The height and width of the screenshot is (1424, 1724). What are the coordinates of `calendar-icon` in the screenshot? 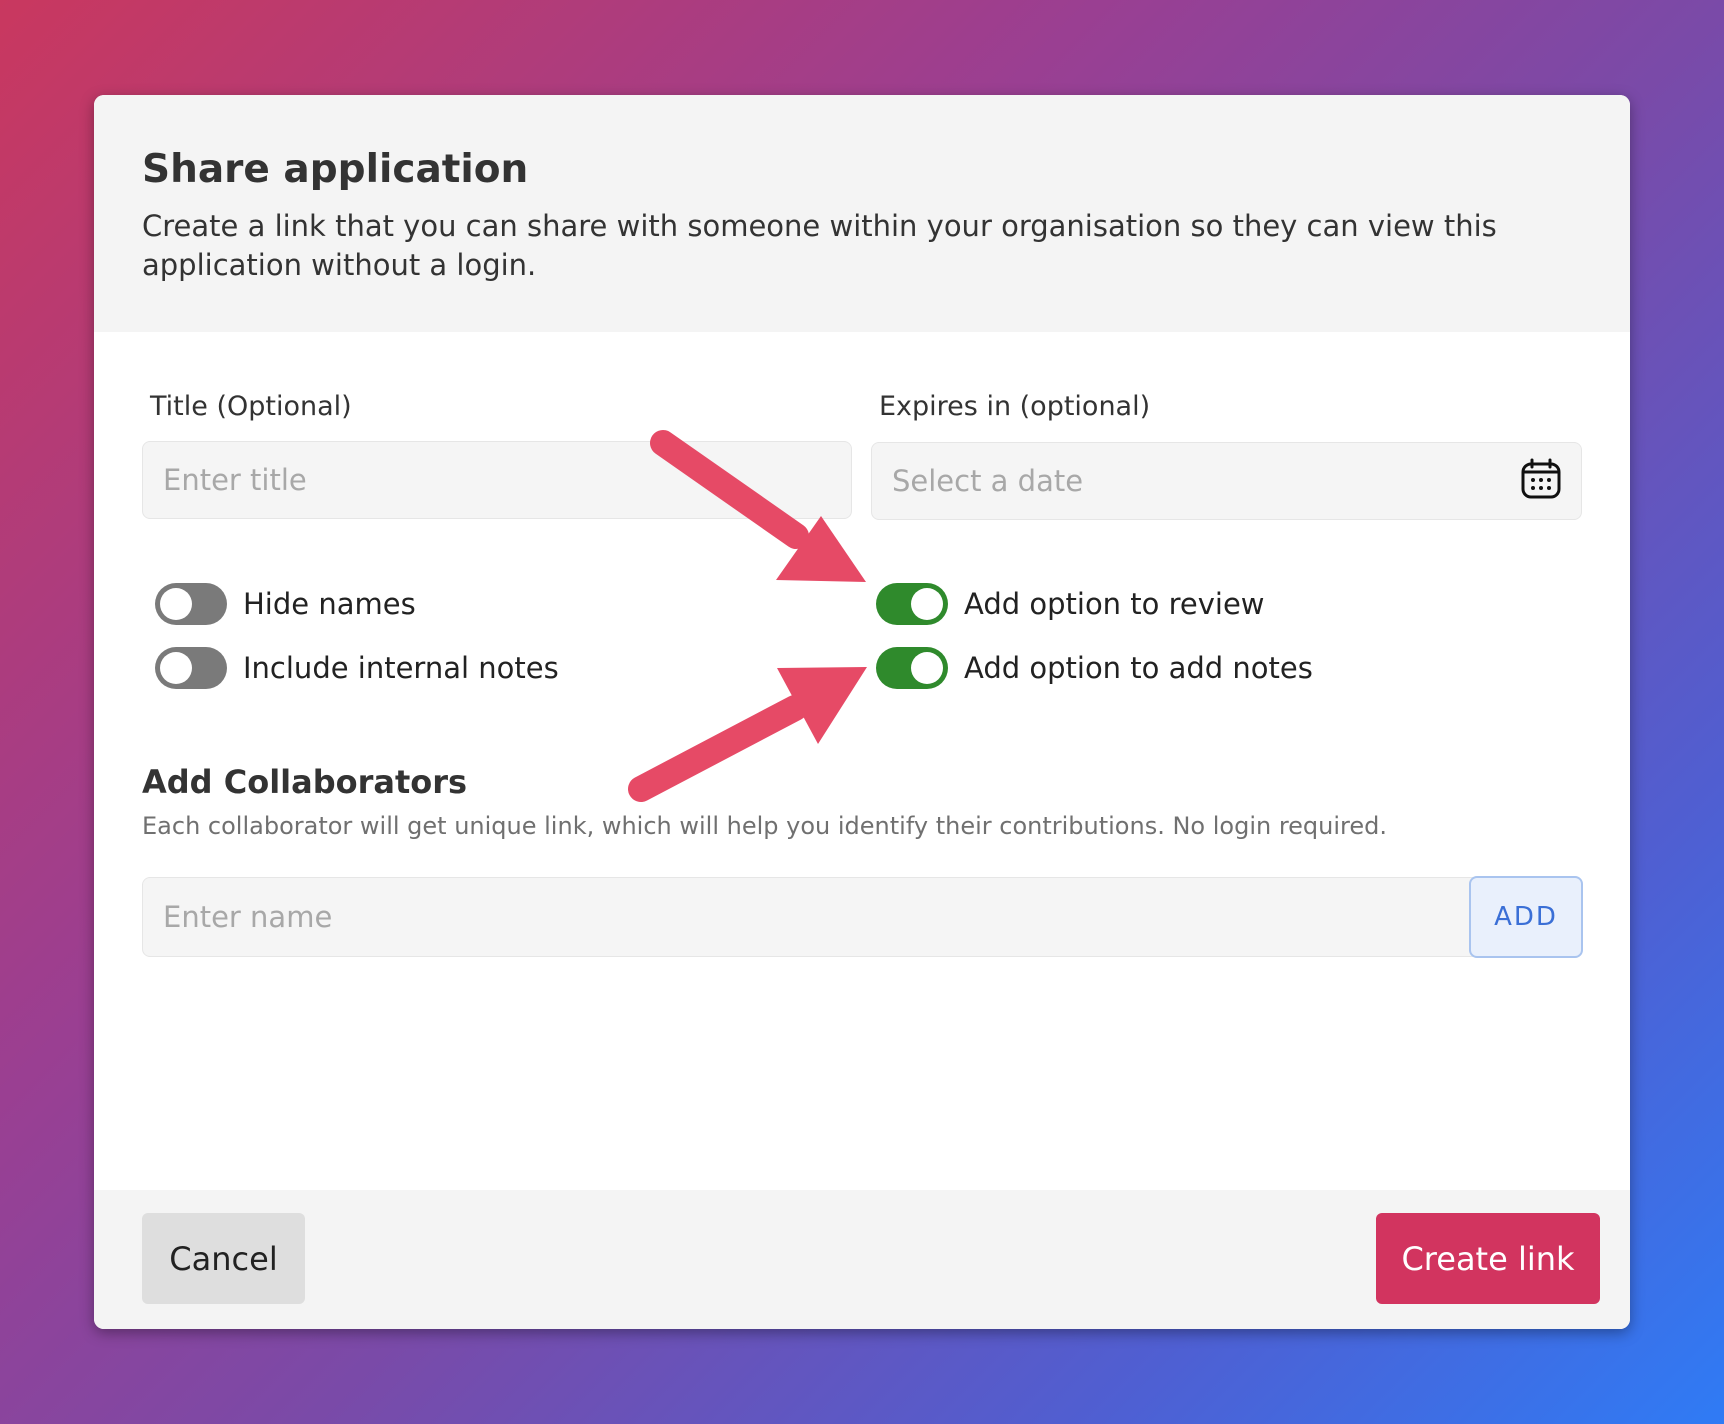 It's located at (1541, 479).